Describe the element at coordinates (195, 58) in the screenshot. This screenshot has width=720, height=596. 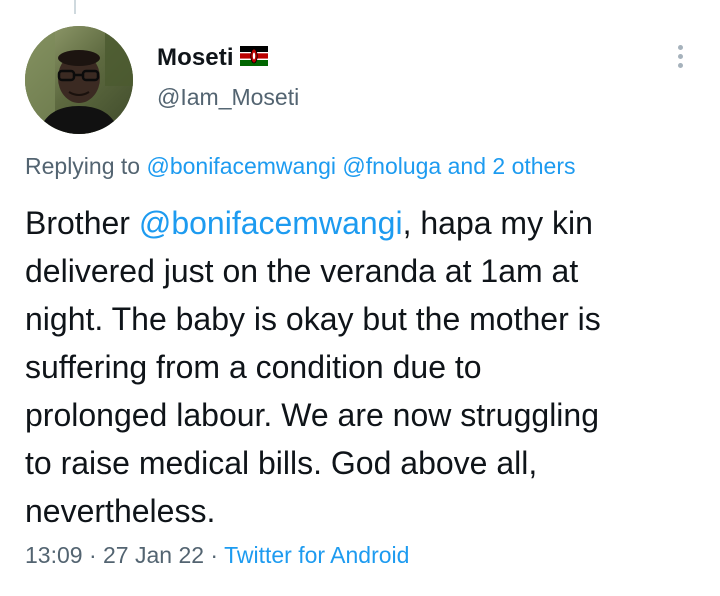
I see `display-name: Moseti` at that location.